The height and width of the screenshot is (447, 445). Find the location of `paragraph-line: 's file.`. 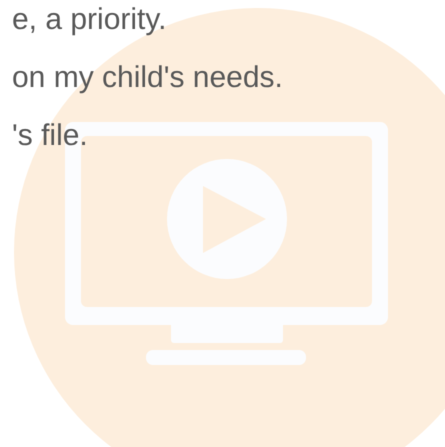

paragraph-line: 's file. is located at coordinates (50, 136).